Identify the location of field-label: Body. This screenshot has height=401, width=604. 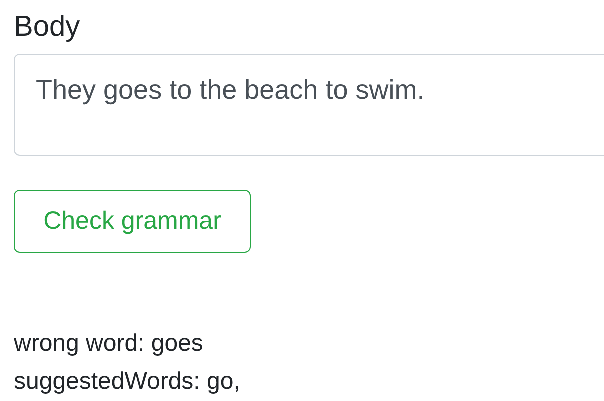
(48, 27).